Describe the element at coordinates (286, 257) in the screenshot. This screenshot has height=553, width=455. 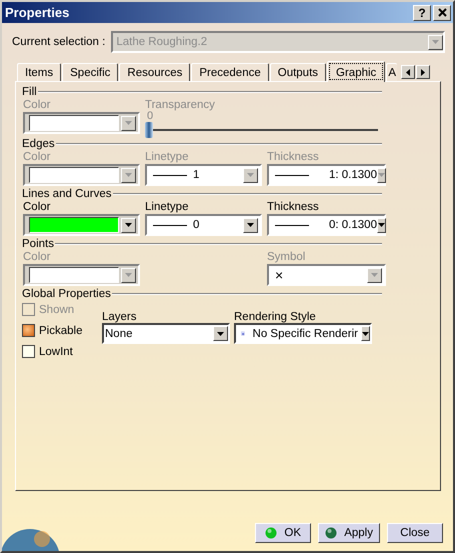
I see `field-label: Symbol` at that location.